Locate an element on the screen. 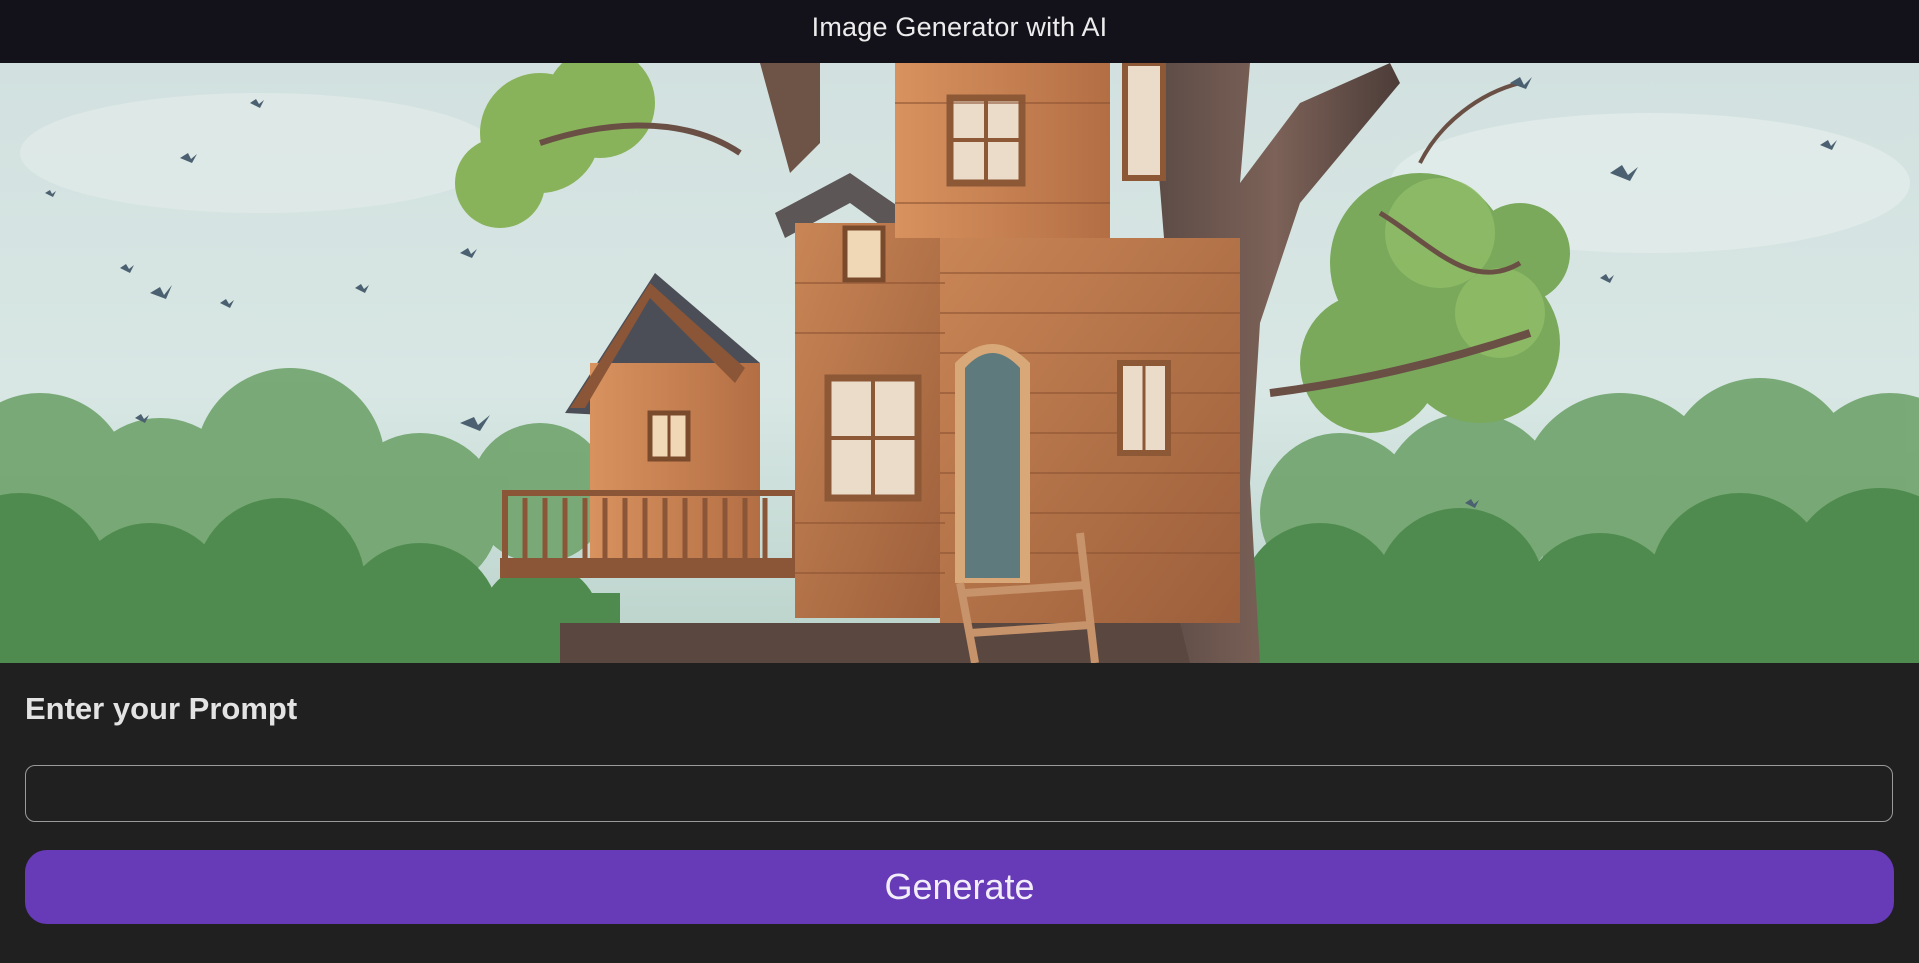  prompt-label: Enter your Prompt is located at coordinates (161, 708).